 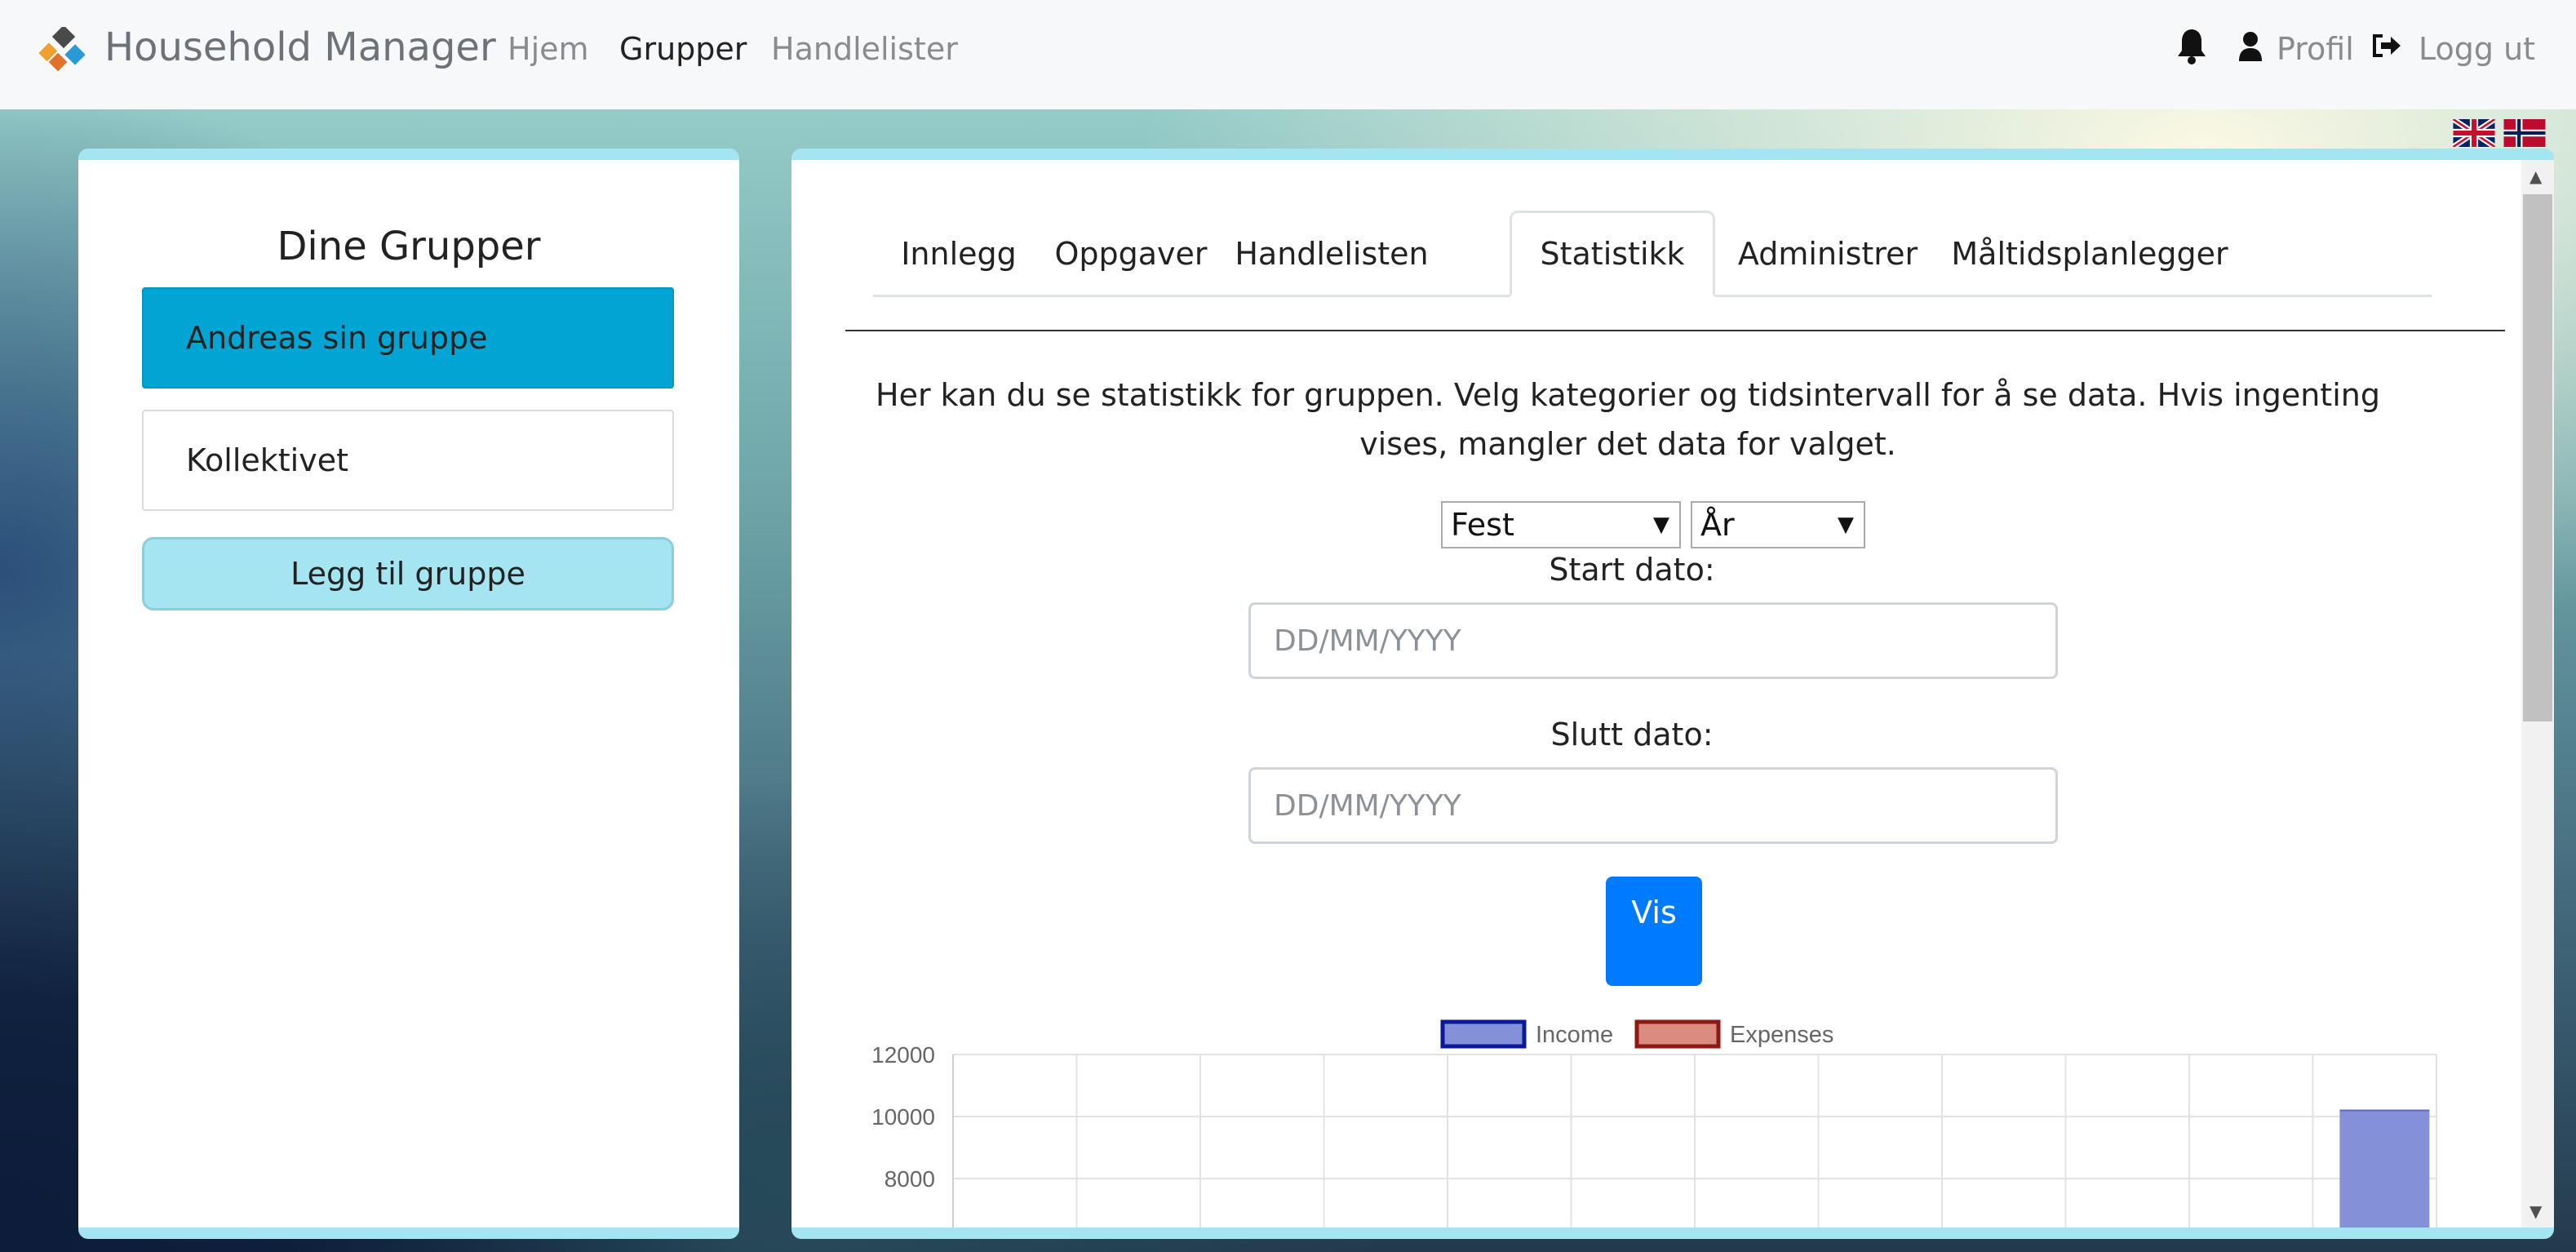 What do you see at coordinates (63, 52) in the screenshot?
I see `app-logo-icon` at bounding box center [63, 52].